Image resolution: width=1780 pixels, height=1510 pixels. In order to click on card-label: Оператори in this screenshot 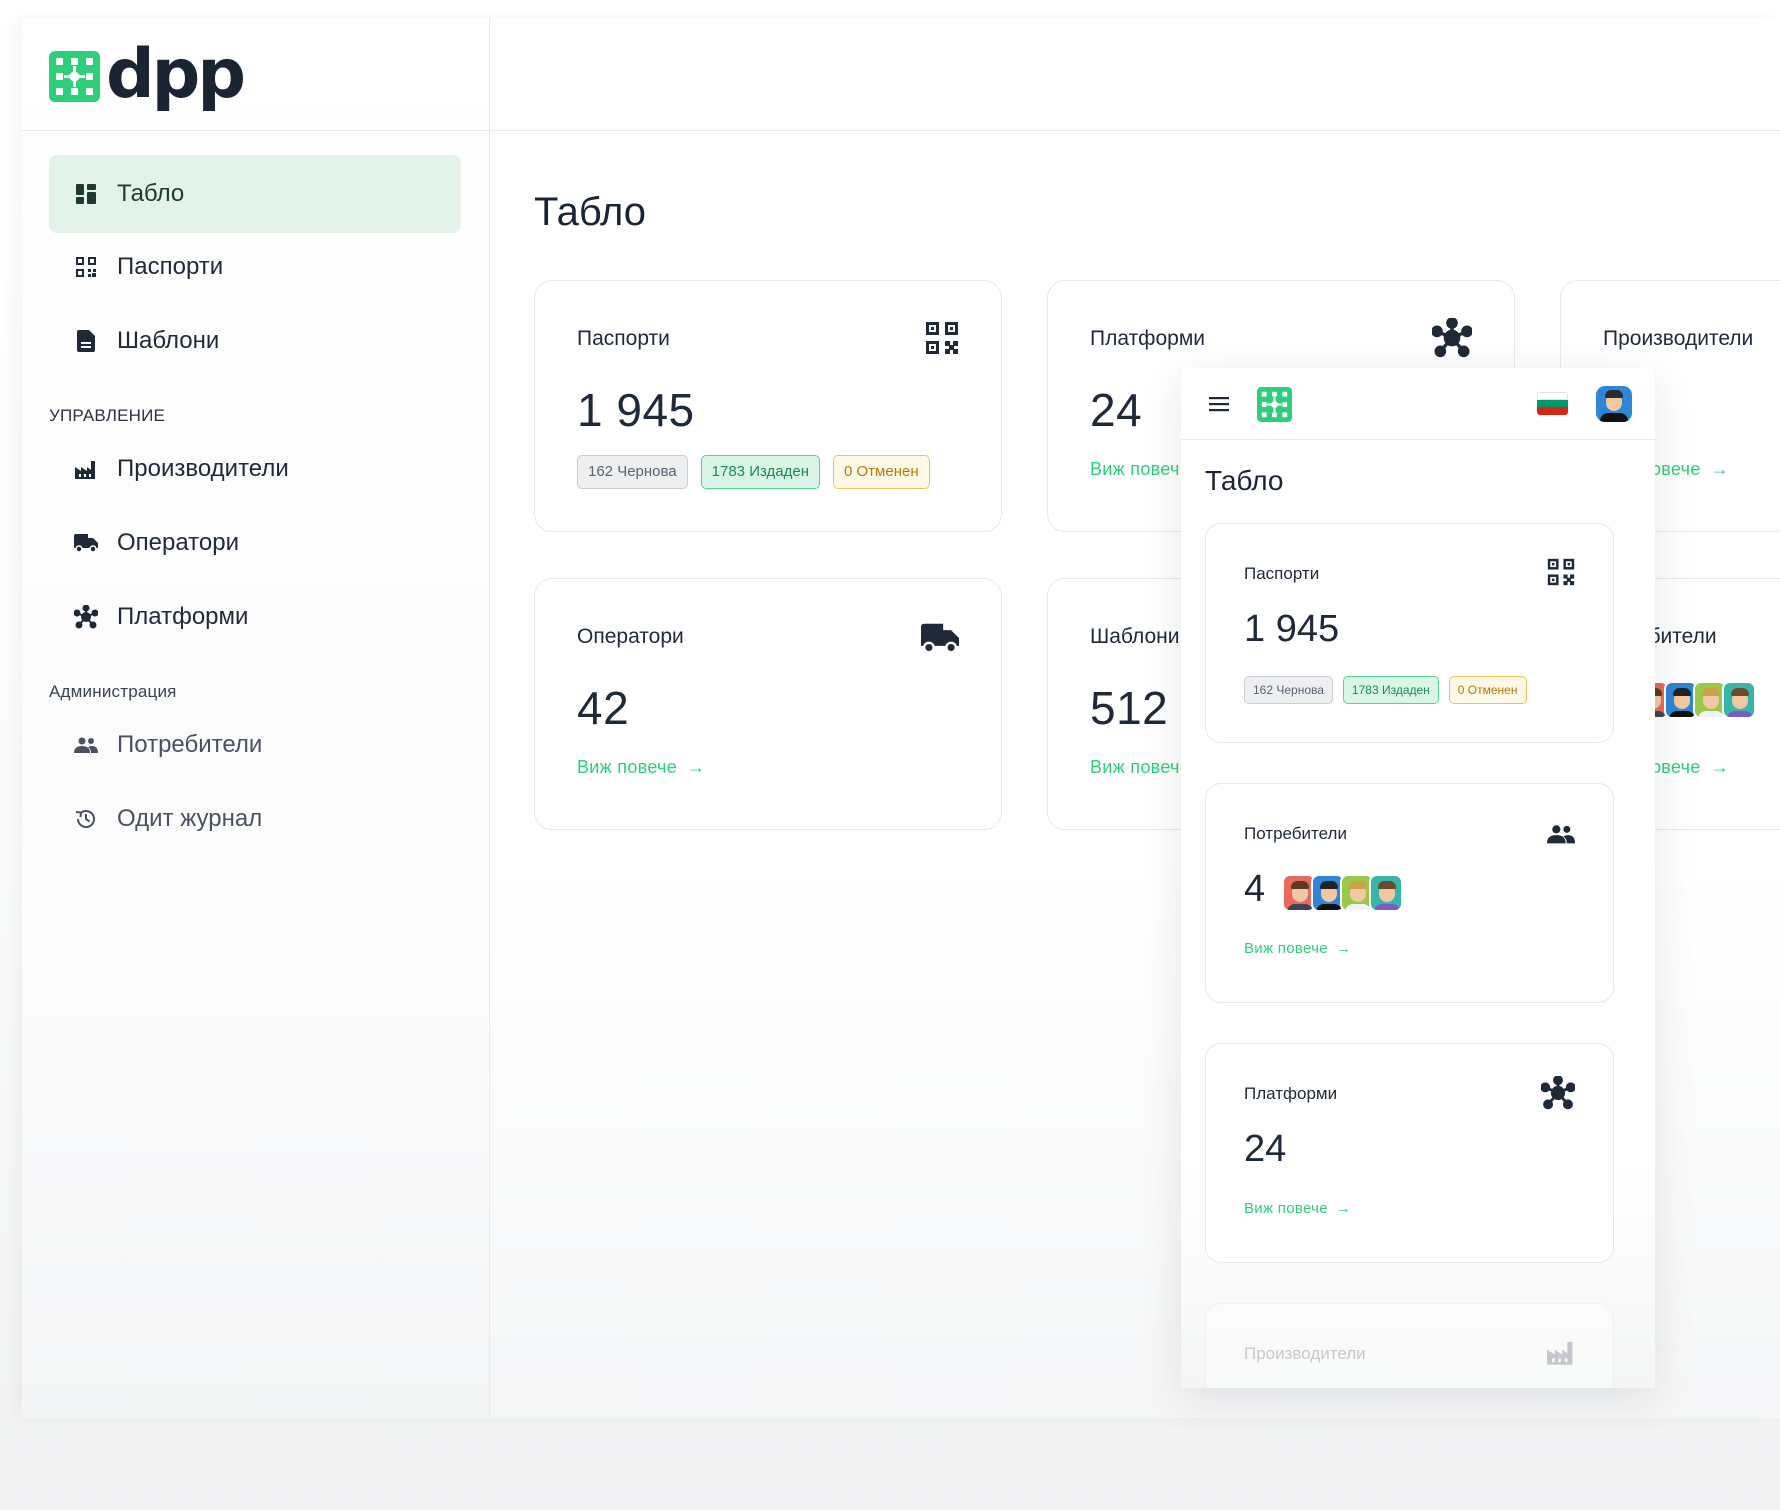, I will do `click(630, 636)`.